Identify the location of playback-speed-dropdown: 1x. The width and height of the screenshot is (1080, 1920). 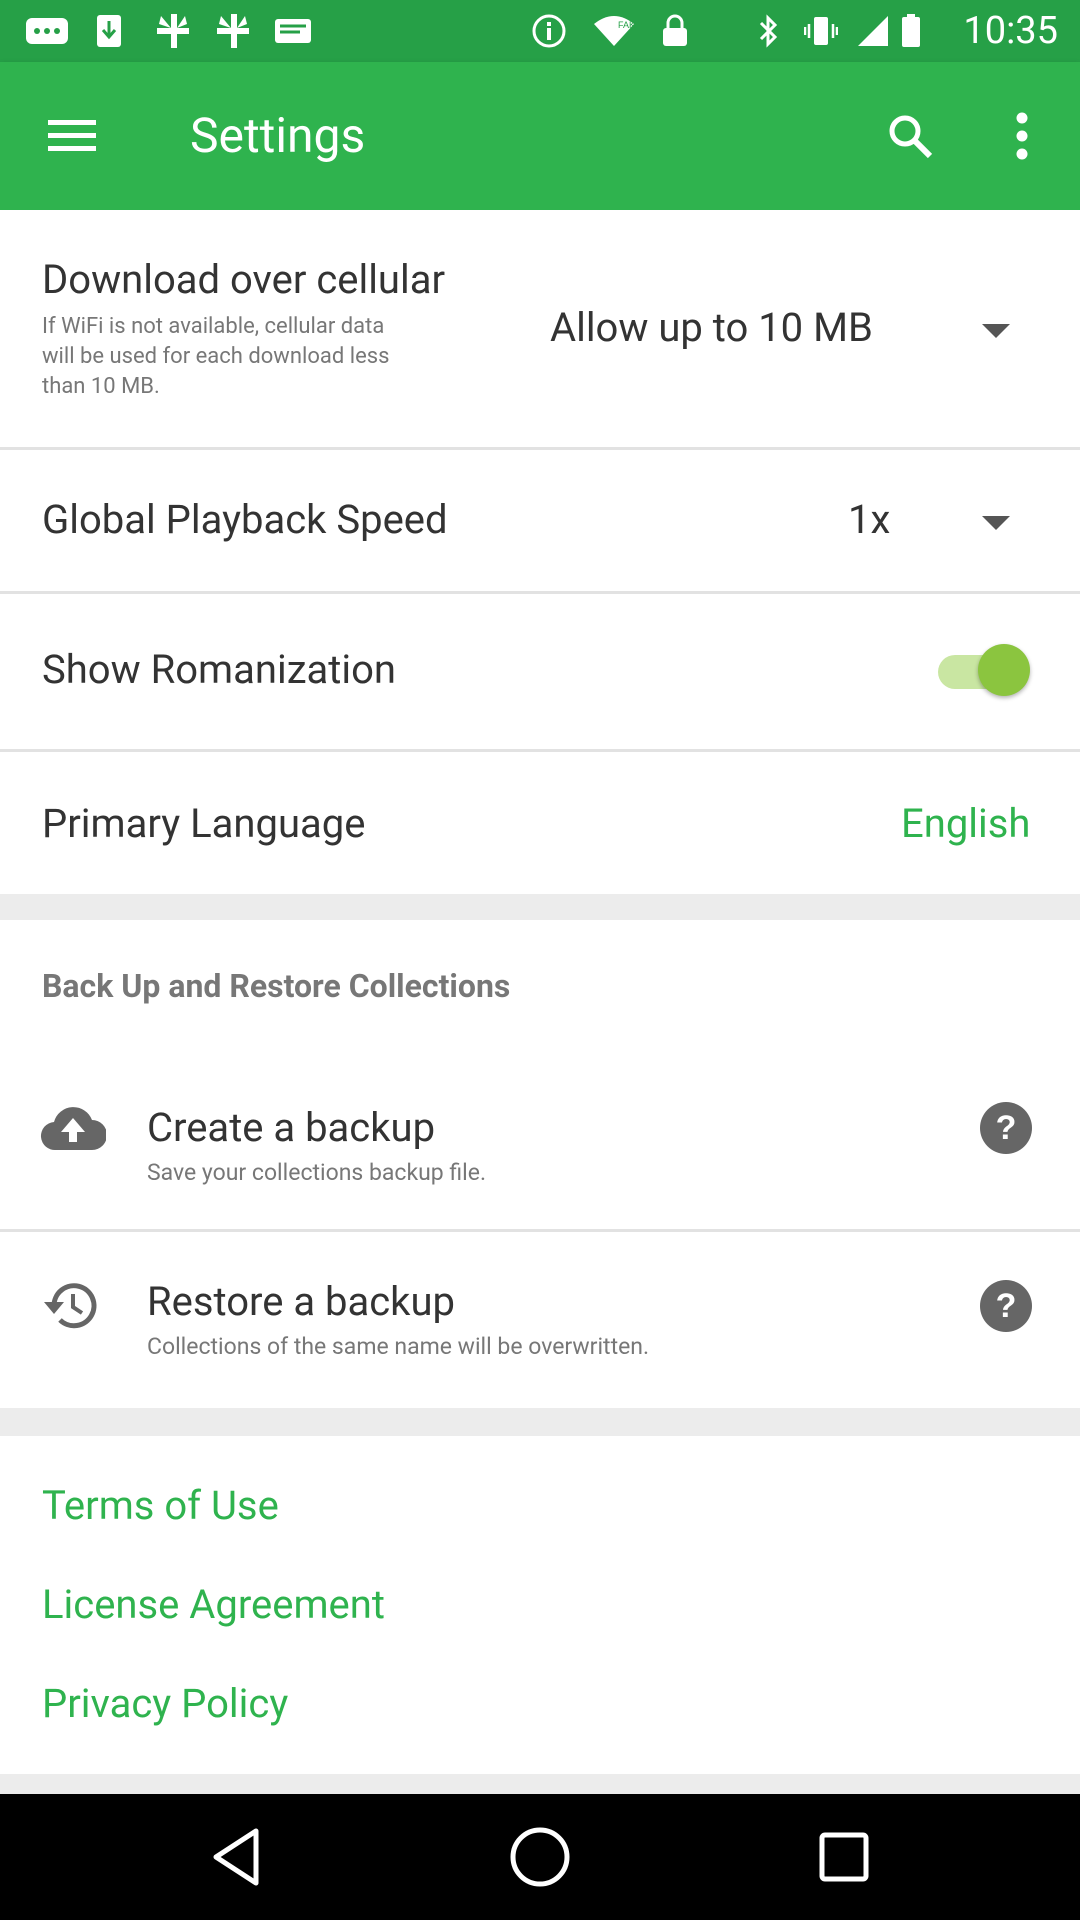
(869, 520).